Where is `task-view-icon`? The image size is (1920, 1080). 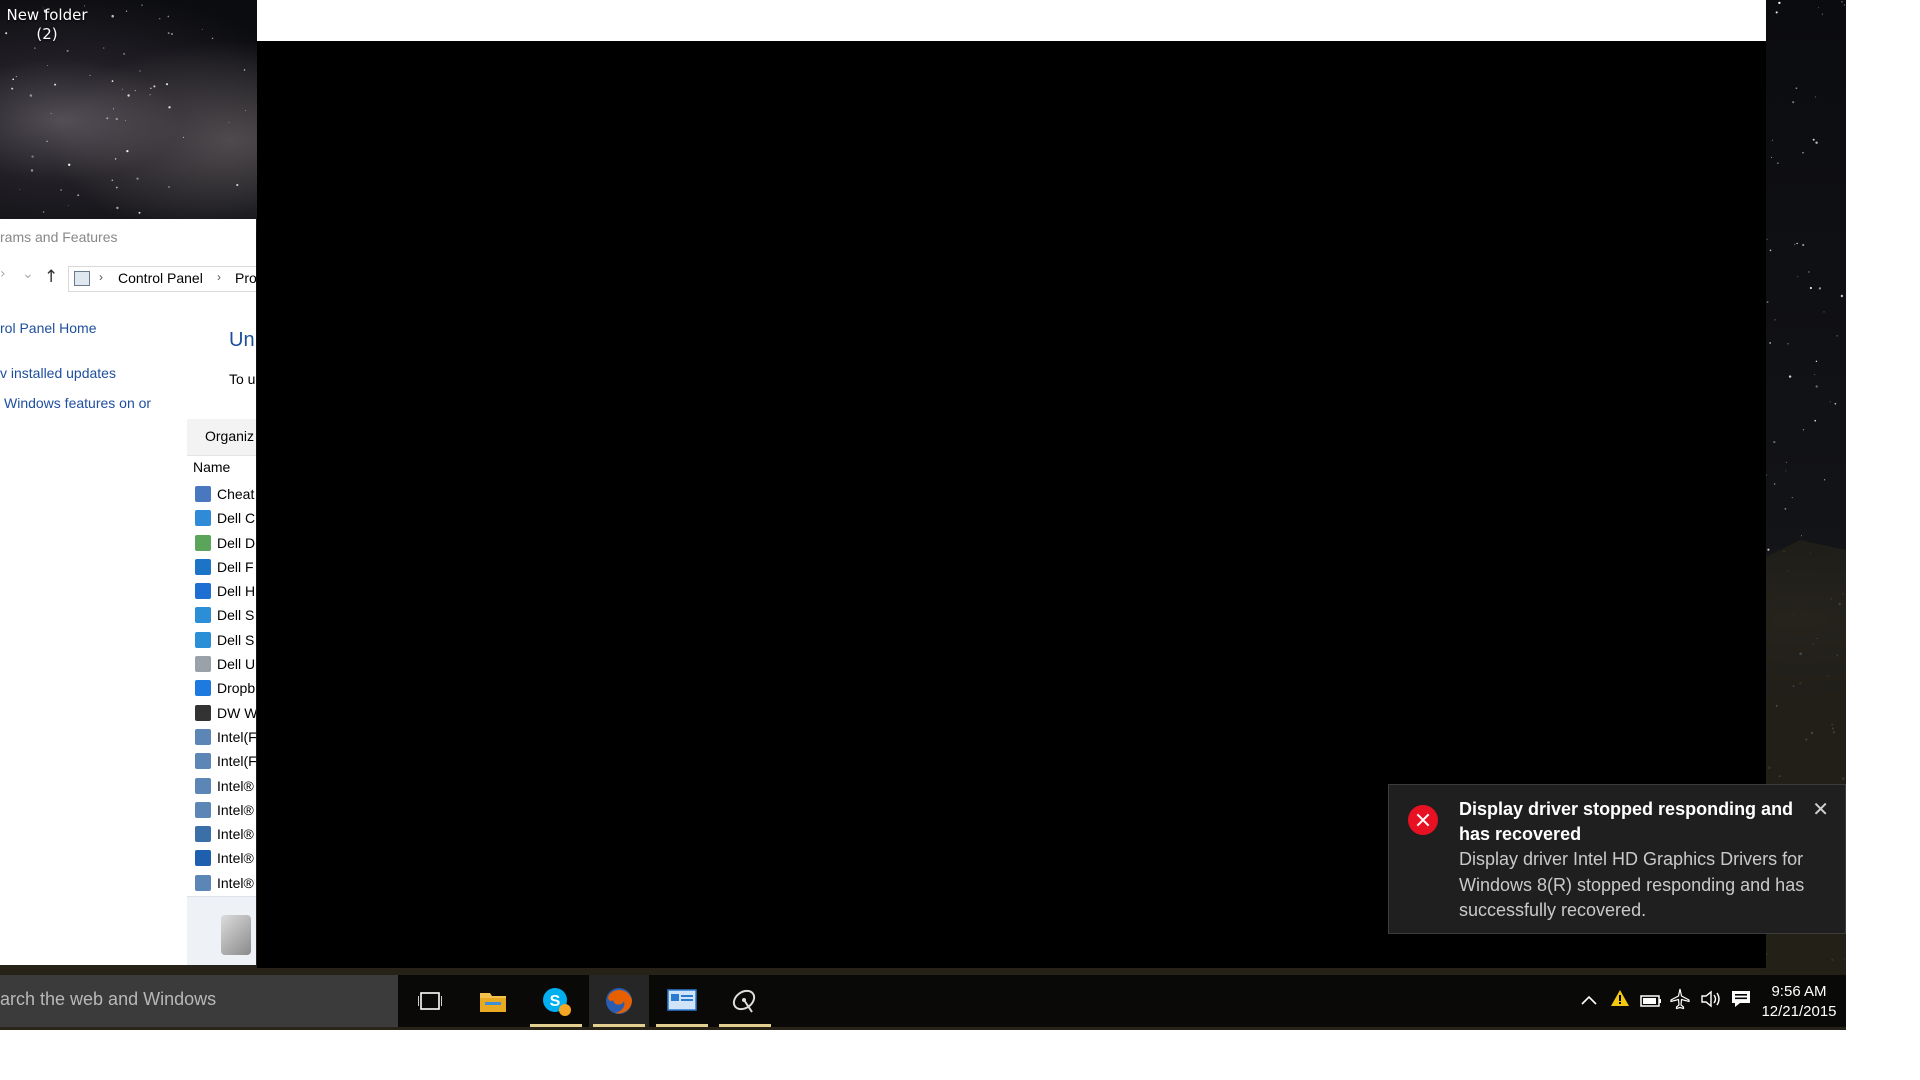 task-view-icon is located at coordinates (430, 1001).